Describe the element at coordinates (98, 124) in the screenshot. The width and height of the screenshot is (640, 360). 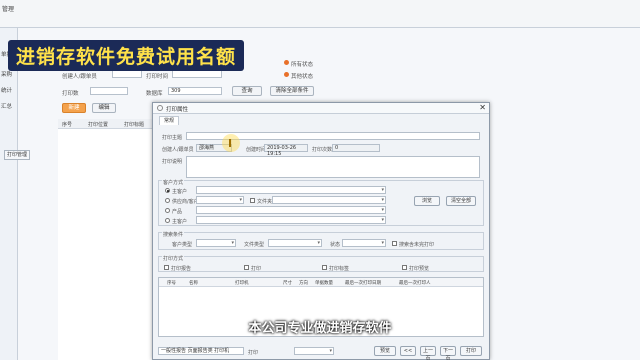
I see `grid-col-1: 打印位置` at that location.